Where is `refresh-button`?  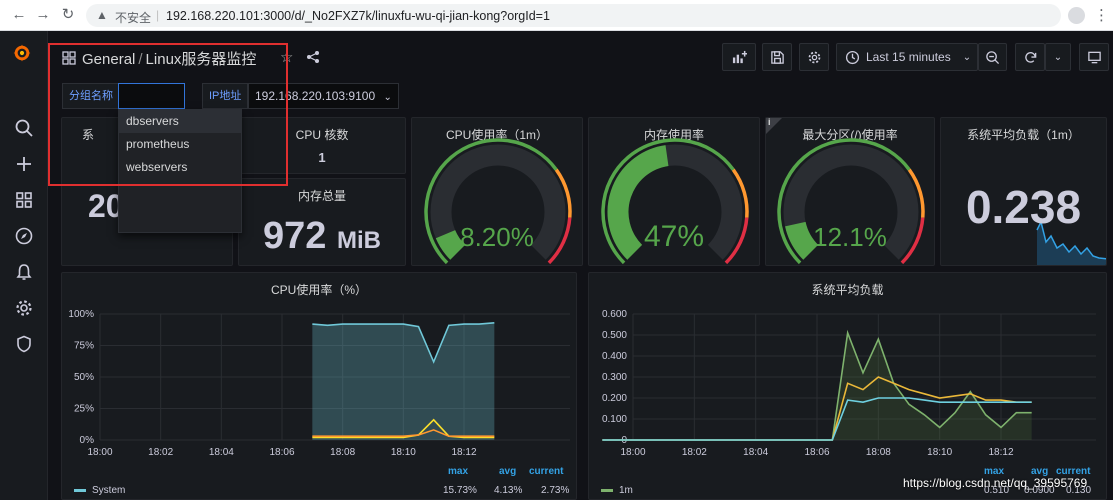 refresh-button is located at coordinates (1030, 57).